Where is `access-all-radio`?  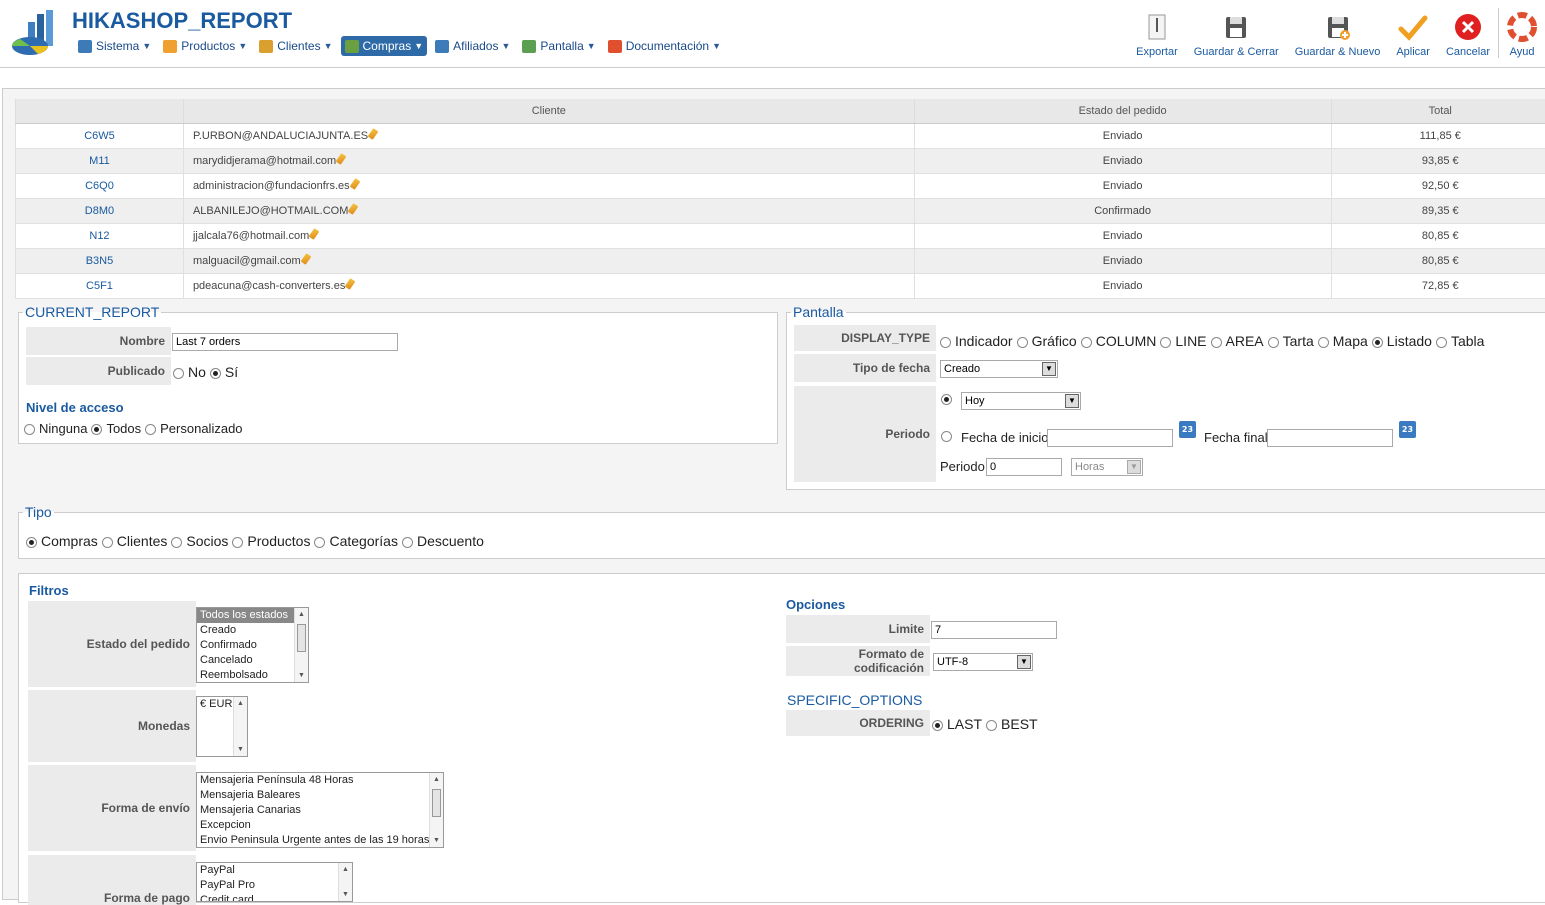 access-all-radio is located at coordinates (96, 429).